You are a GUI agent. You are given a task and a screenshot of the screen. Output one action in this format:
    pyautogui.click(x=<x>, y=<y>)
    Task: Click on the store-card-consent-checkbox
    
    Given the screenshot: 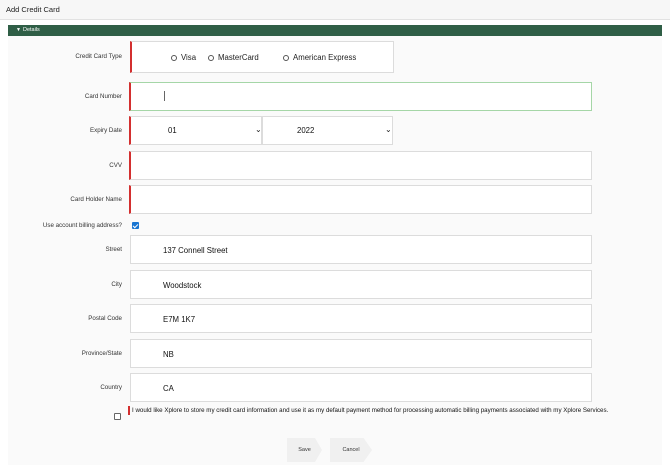 What is the action you would take?
    pyautogui.click(x=117, y=416)
    